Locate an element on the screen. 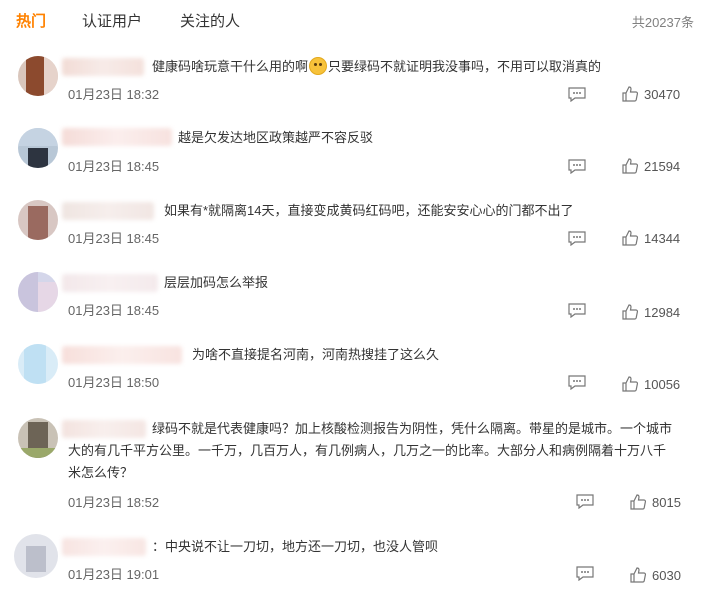  like-button: 30470 is located at coordinates (653, 95).